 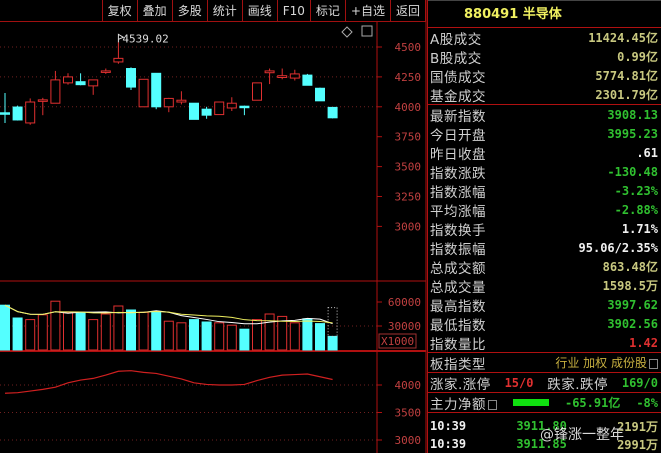 I want to click on price-axis-label: 3750, so click(x=408, y=137).